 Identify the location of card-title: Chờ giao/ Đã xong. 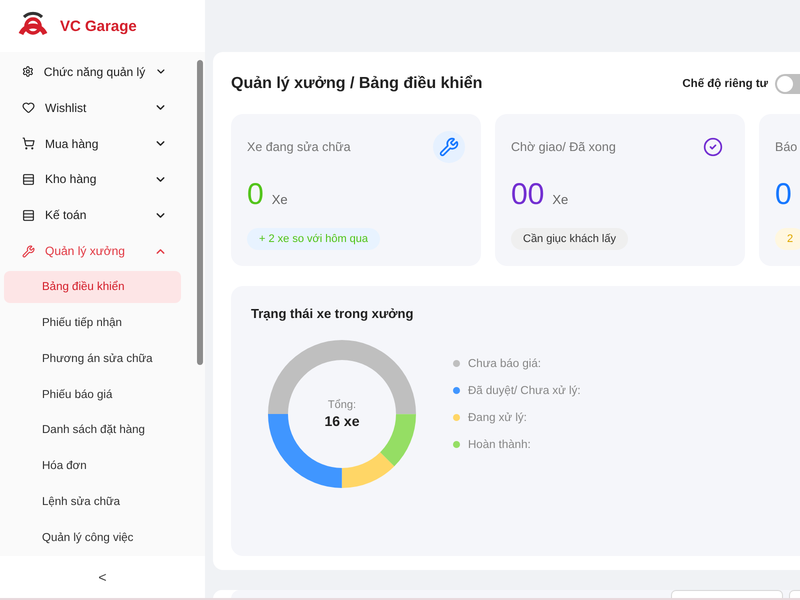
(563, 147).